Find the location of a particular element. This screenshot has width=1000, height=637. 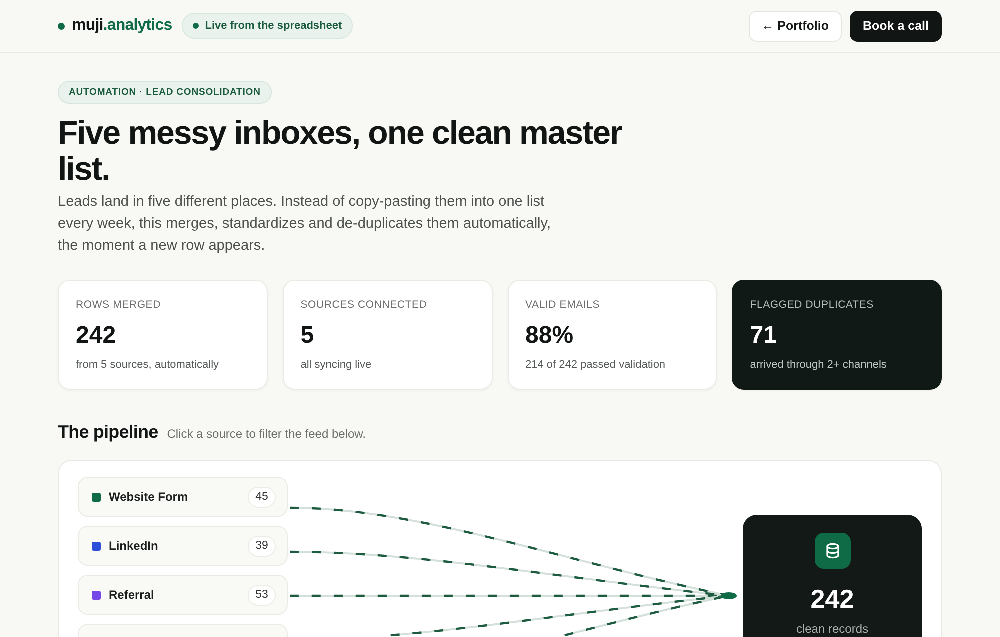

stat-value: 71 is located at coordinates (764, 336).